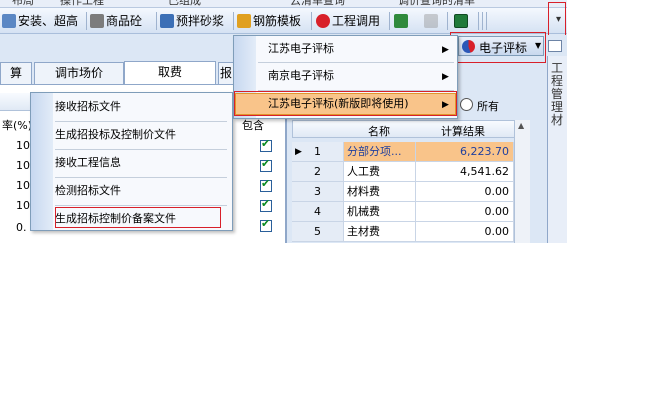 This screenshot has width=665, height=407. What do you see at coordinates (380, 212) in the screenshot?
I see `name-cell: 机械费` at bounding box center [380, 212].